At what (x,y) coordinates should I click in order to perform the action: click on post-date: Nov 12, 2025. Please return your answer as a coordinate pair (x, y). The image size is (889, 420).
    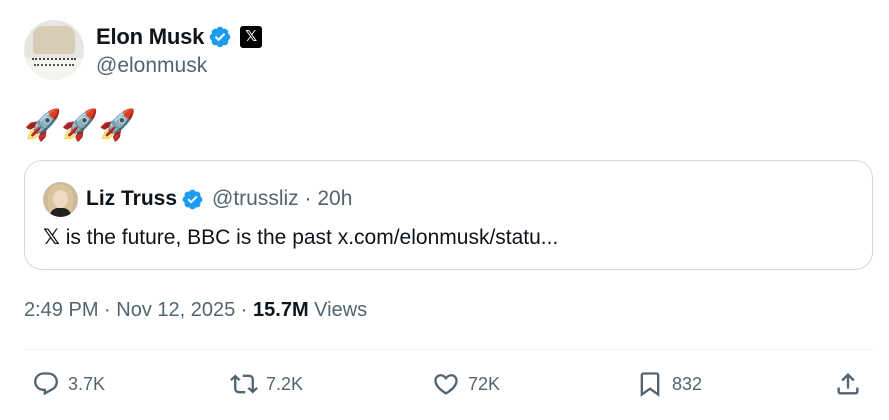
    Looking at the image, I should click on (175, 310).